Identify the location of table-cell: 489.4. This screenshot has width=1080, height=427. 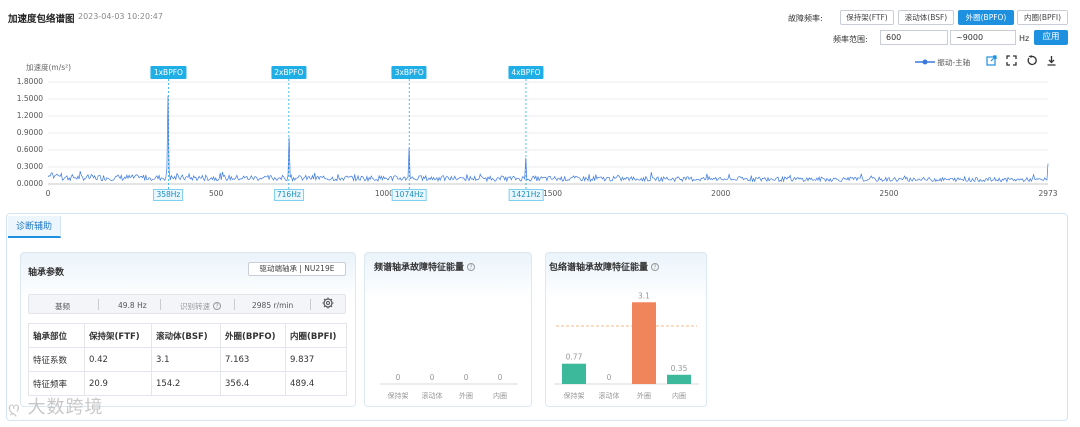
(316, 383).